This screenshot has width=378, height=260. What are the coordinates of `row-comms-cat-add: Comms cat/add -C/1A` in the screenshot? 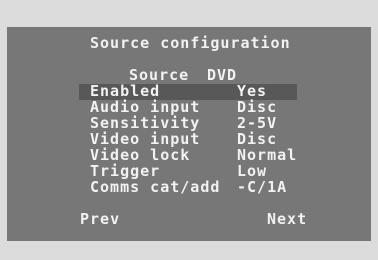 It's located at (189, 188).